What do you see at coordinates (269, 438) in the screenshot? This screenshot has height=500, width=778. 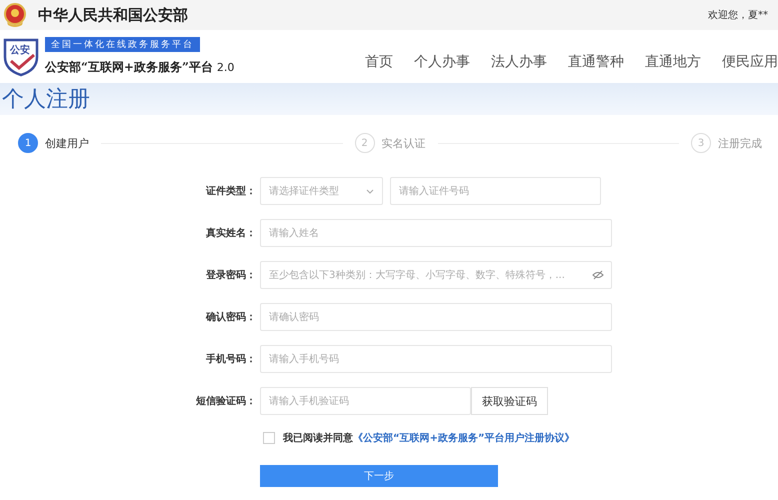 I see `agree-checkbox` at bounding box center [269, 438].